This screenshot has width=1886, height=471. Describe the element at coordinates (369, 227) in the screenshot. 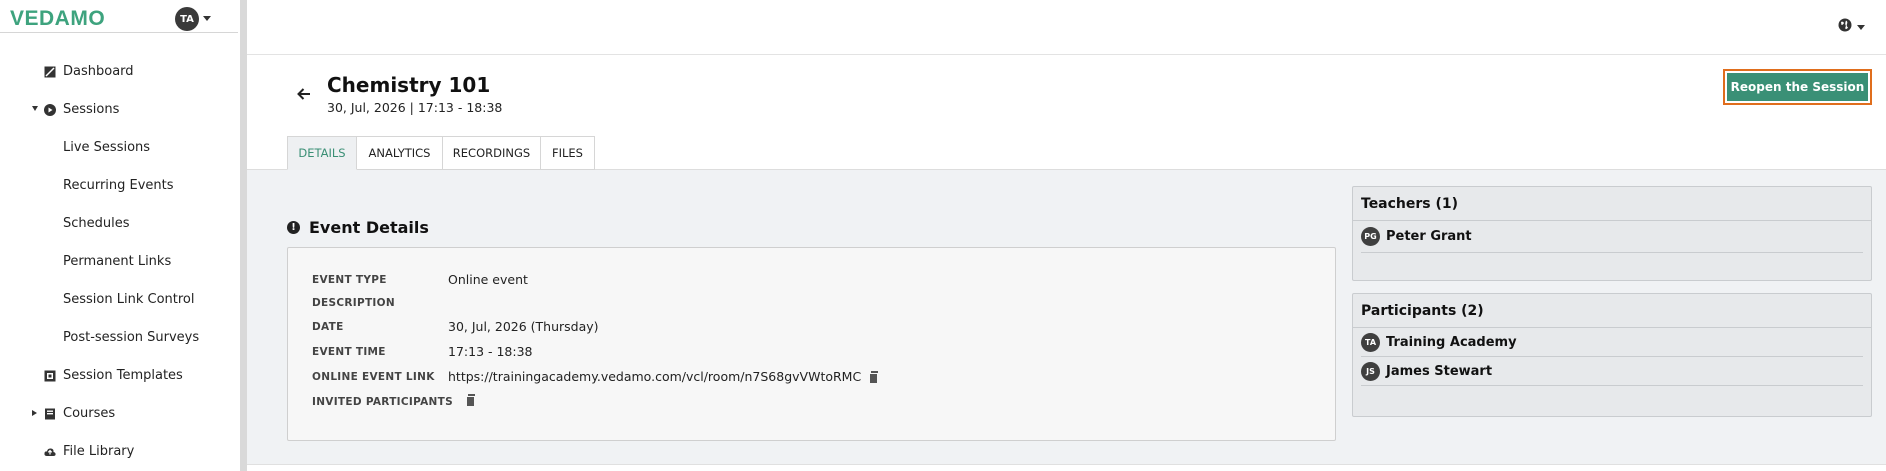

I see `event-details-title: Event Details` at that location.